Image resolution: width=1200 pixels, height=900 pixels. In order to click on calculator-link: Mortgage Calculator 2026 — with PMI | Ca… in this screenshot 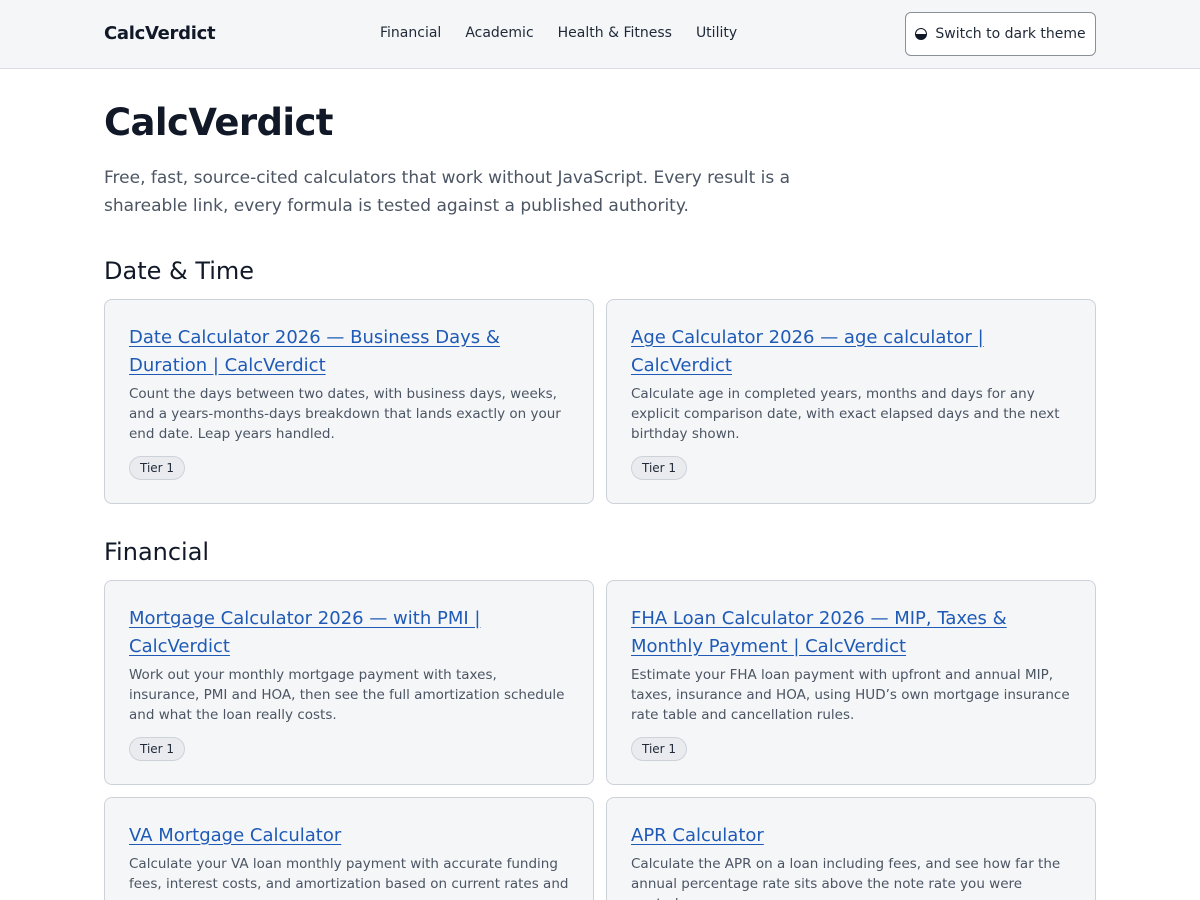, I will do `click(349, 633)`.